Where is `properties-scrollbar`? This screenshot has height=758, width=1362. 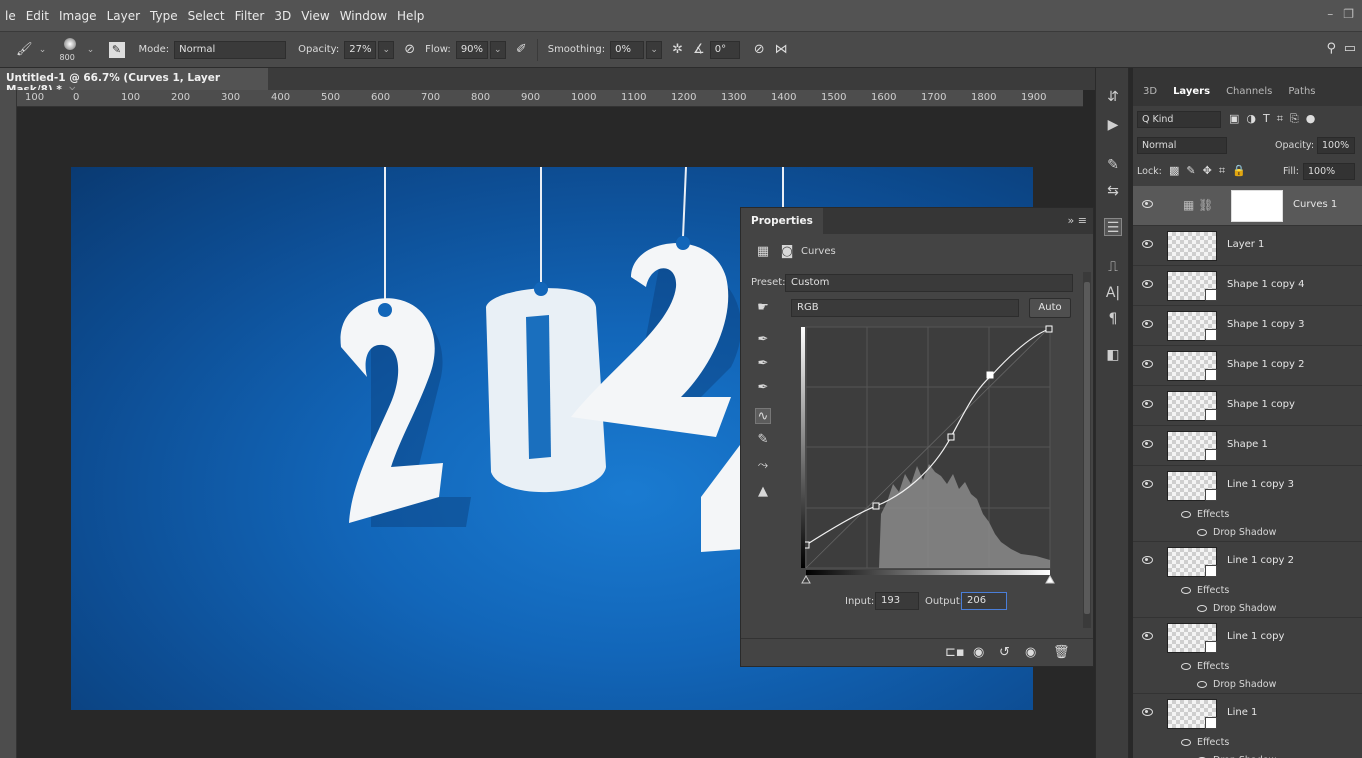 properties-scrollbar is located at coordinates (1087, 450).